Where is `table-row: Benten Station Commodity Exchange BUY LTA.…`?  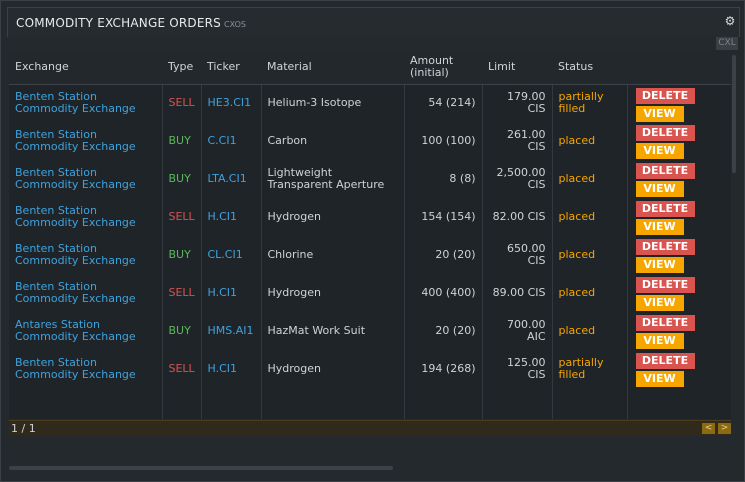 table-row: Benten Station Commodity Exchange BUY LTA.… is located at coordinates (370, 179).